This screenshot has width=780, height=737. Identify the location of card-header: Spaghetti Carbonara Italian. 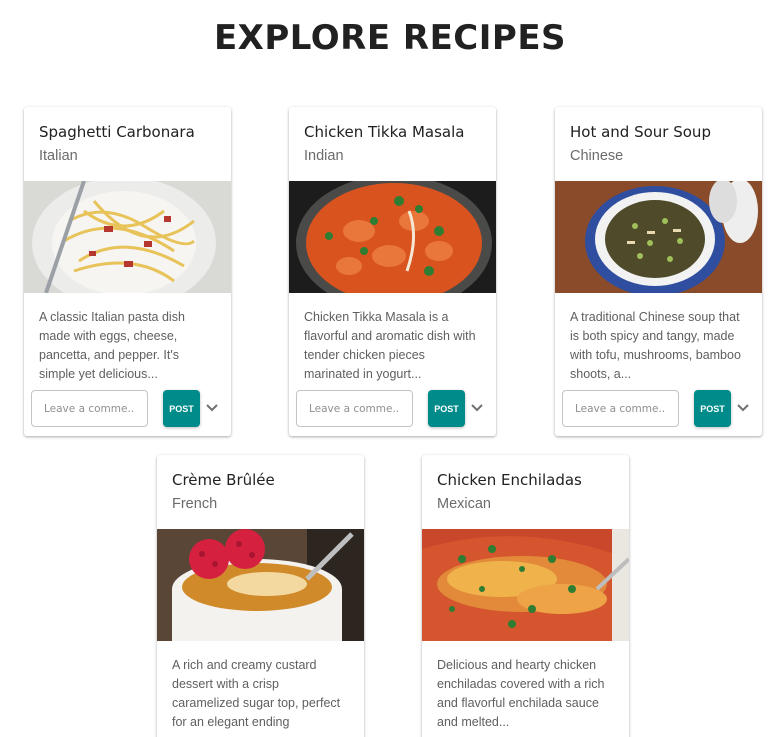
(127, 144).